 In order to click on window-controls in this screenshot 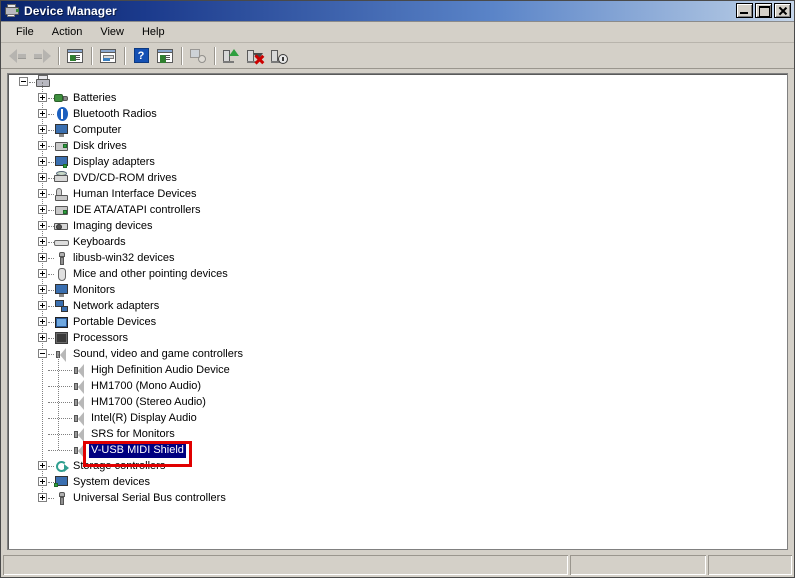, I will do `click(763, 10)`.